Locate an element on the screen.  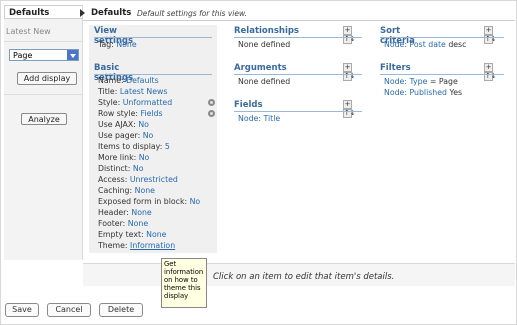
setting-row-theme: Theme: Information is located at coordinates (136, 245).